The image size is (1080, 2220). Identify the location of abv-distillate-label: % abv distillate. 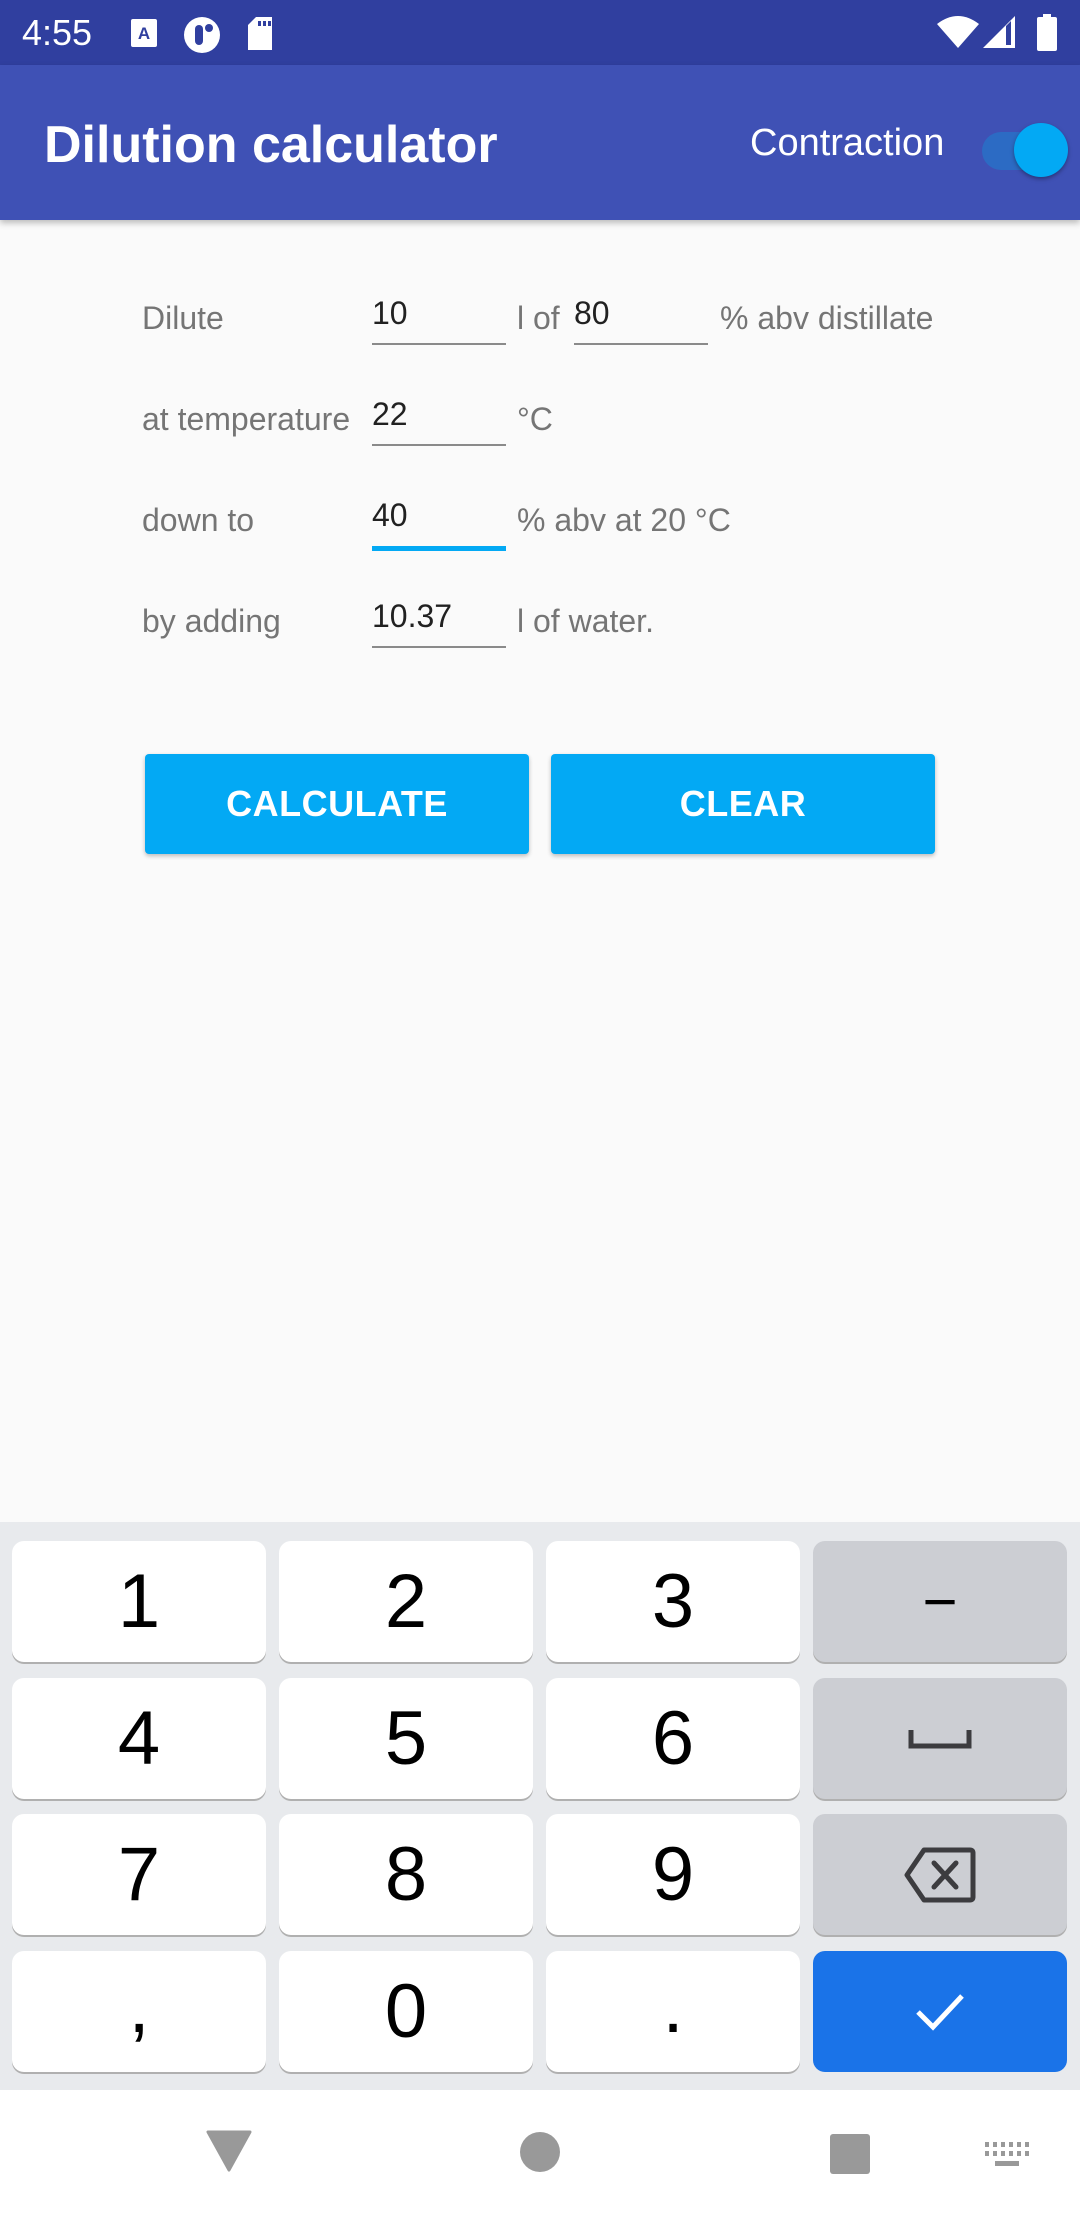
(827, 318).